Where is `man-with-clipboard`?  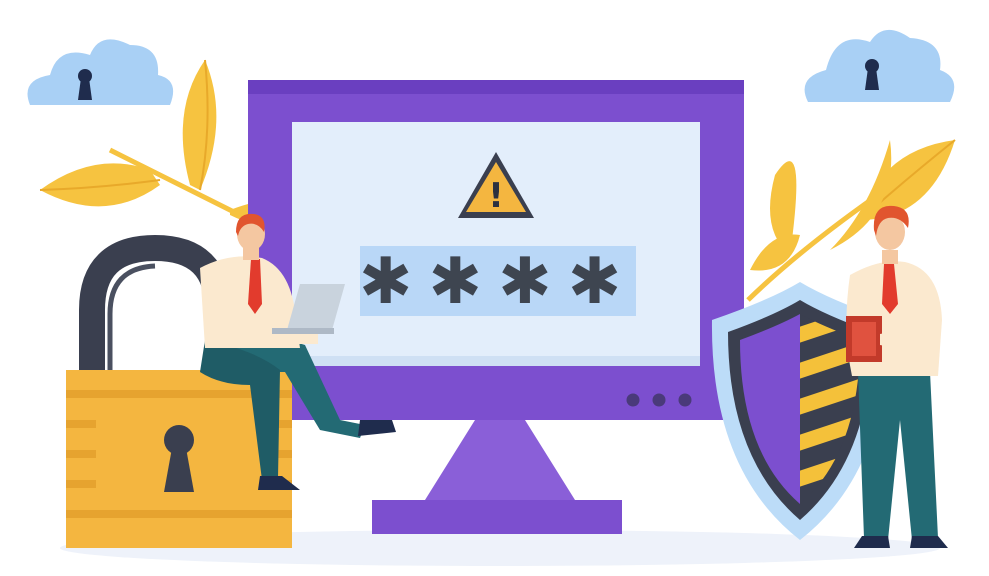
man-with-clipboard is located at coordinates (897, 376).